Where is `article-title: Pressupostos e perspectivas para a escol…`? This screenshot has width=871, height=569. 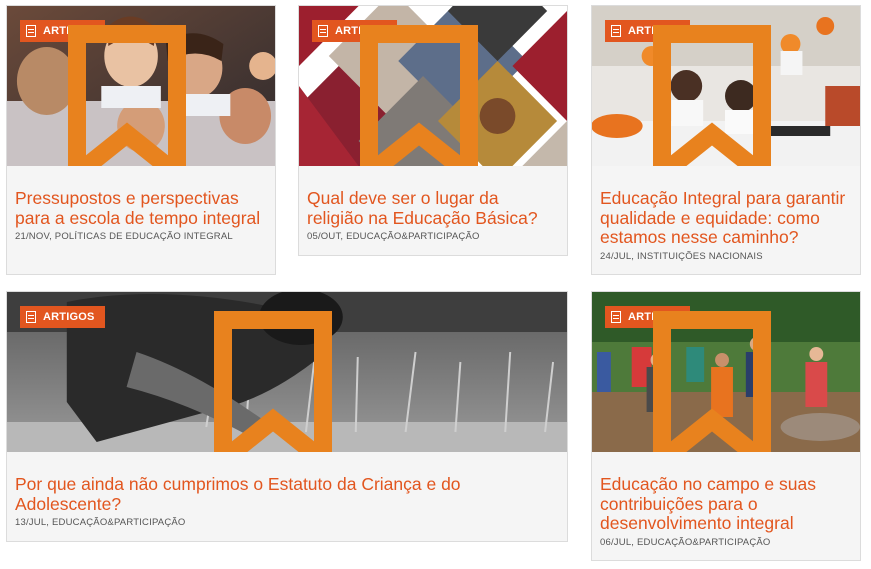
article-title: Pressupostos e perspectivas para a escol… is located at coordinates (141, 208).